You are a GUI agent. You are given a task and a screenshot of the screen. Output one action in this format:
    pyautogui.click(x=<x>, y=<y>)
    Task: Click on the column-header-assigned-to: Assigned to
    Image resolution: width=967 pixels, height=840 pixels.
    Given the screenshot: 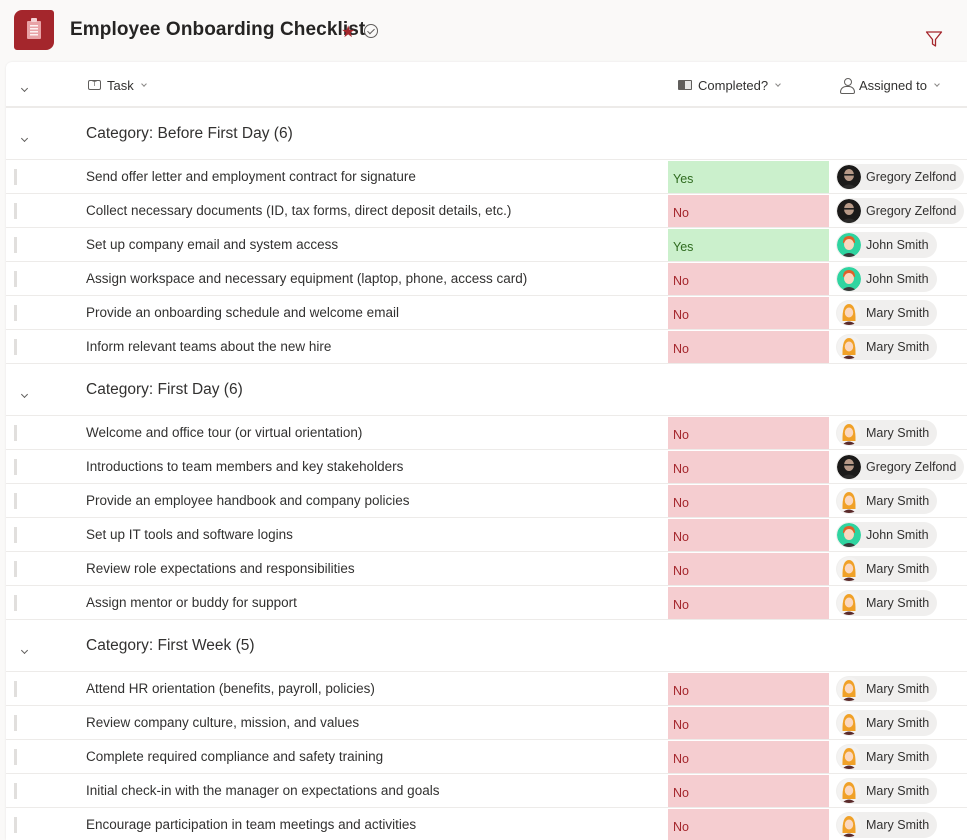 What is the action you would take?
    pyautogui.click(x=890, y=85)
    